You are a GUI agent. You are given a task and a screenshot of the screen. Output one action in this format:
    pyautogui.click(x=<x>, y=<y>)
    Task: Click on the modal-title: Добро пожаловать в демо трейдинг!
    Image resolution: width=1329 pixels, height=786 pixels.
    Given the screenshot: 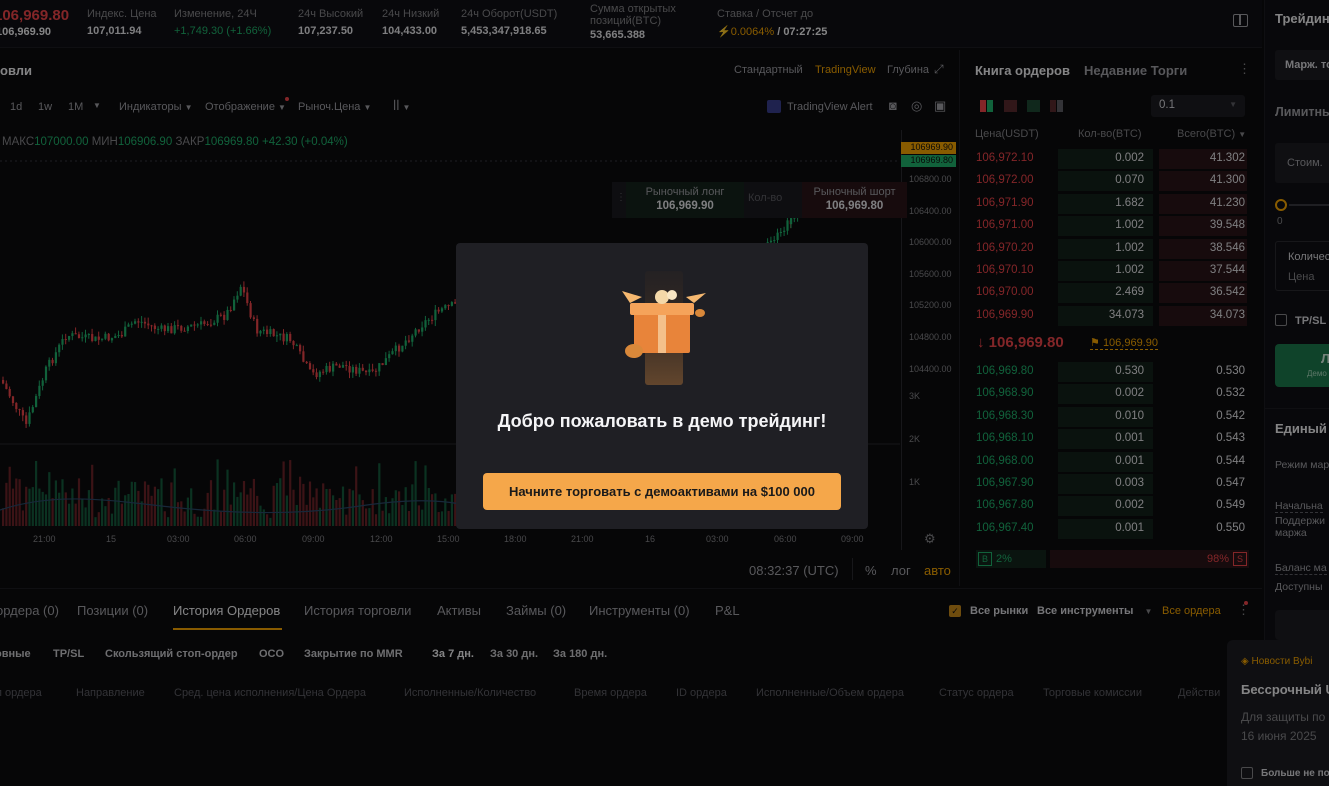 What is the action you would take?
    pyautogui.click(x=662, y=421)
    